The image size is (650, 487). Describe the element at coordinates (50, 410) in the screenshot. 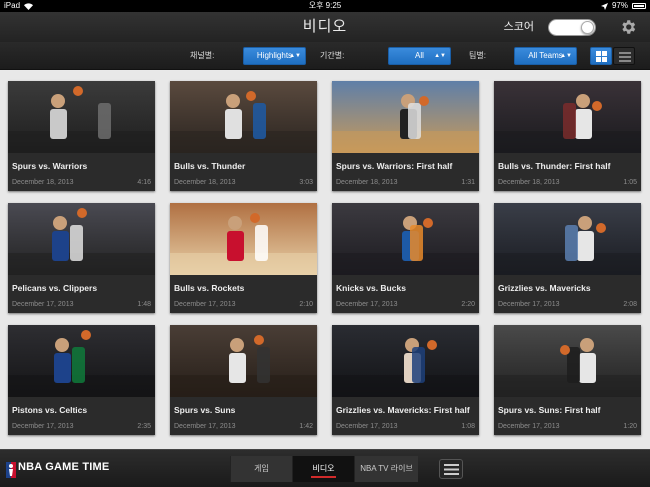

I see `video-title: Pistons vs. Celtics` at that location.